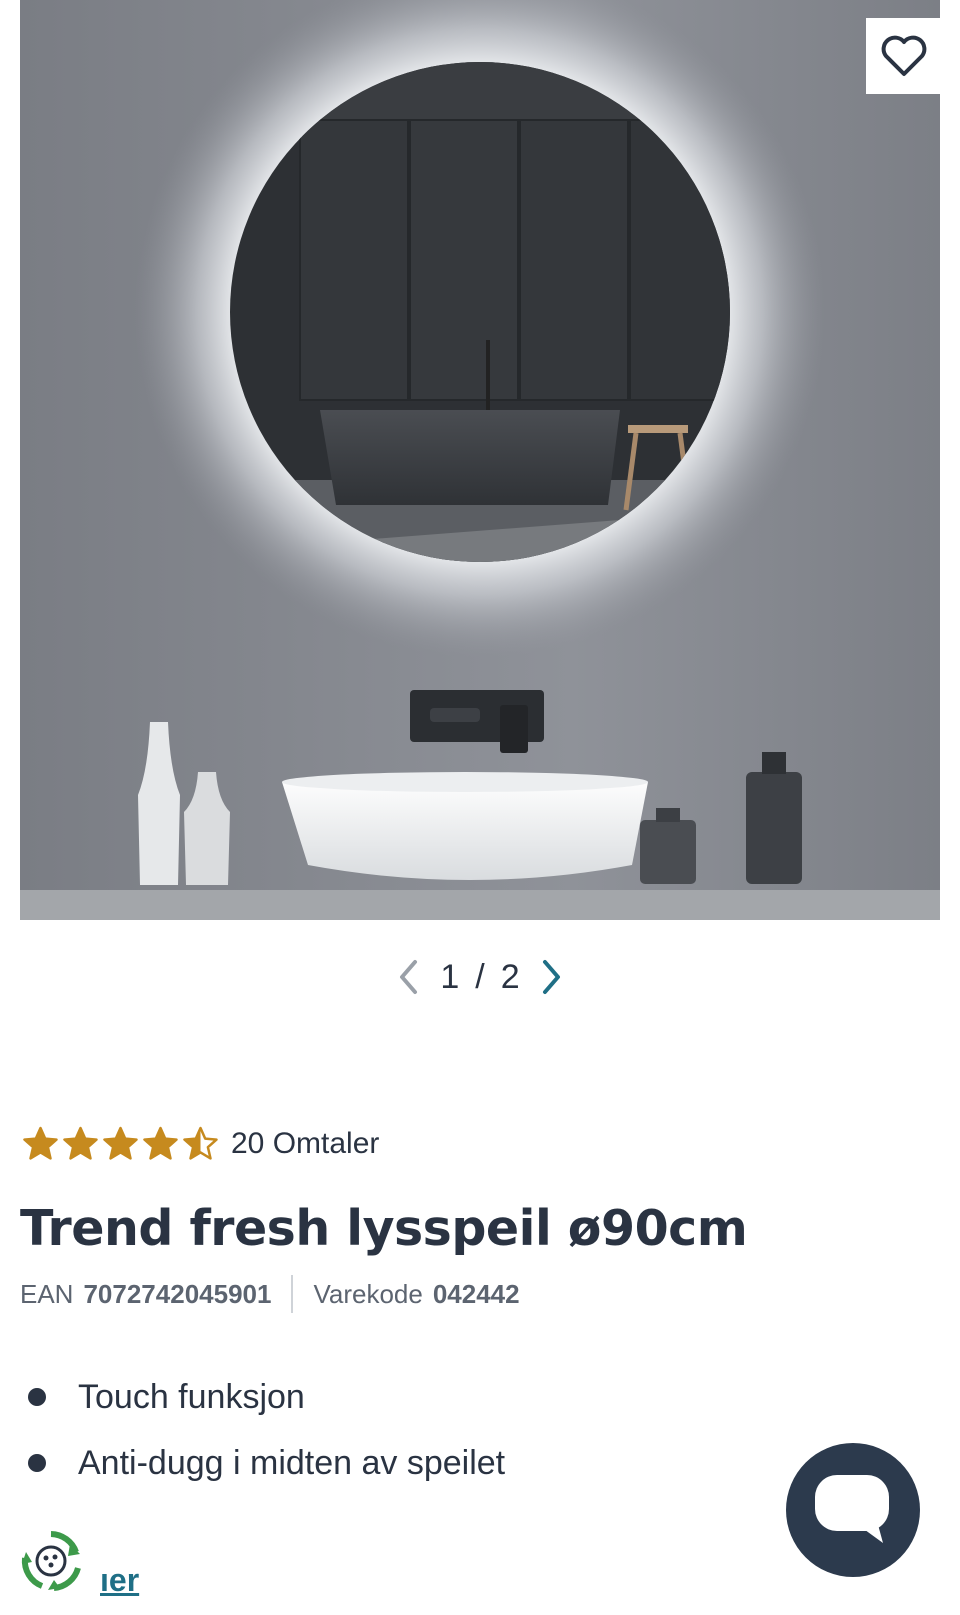 The height and width of the screenshot is (1615, 960). I want to click on rating-stars, so click(120, 1144).